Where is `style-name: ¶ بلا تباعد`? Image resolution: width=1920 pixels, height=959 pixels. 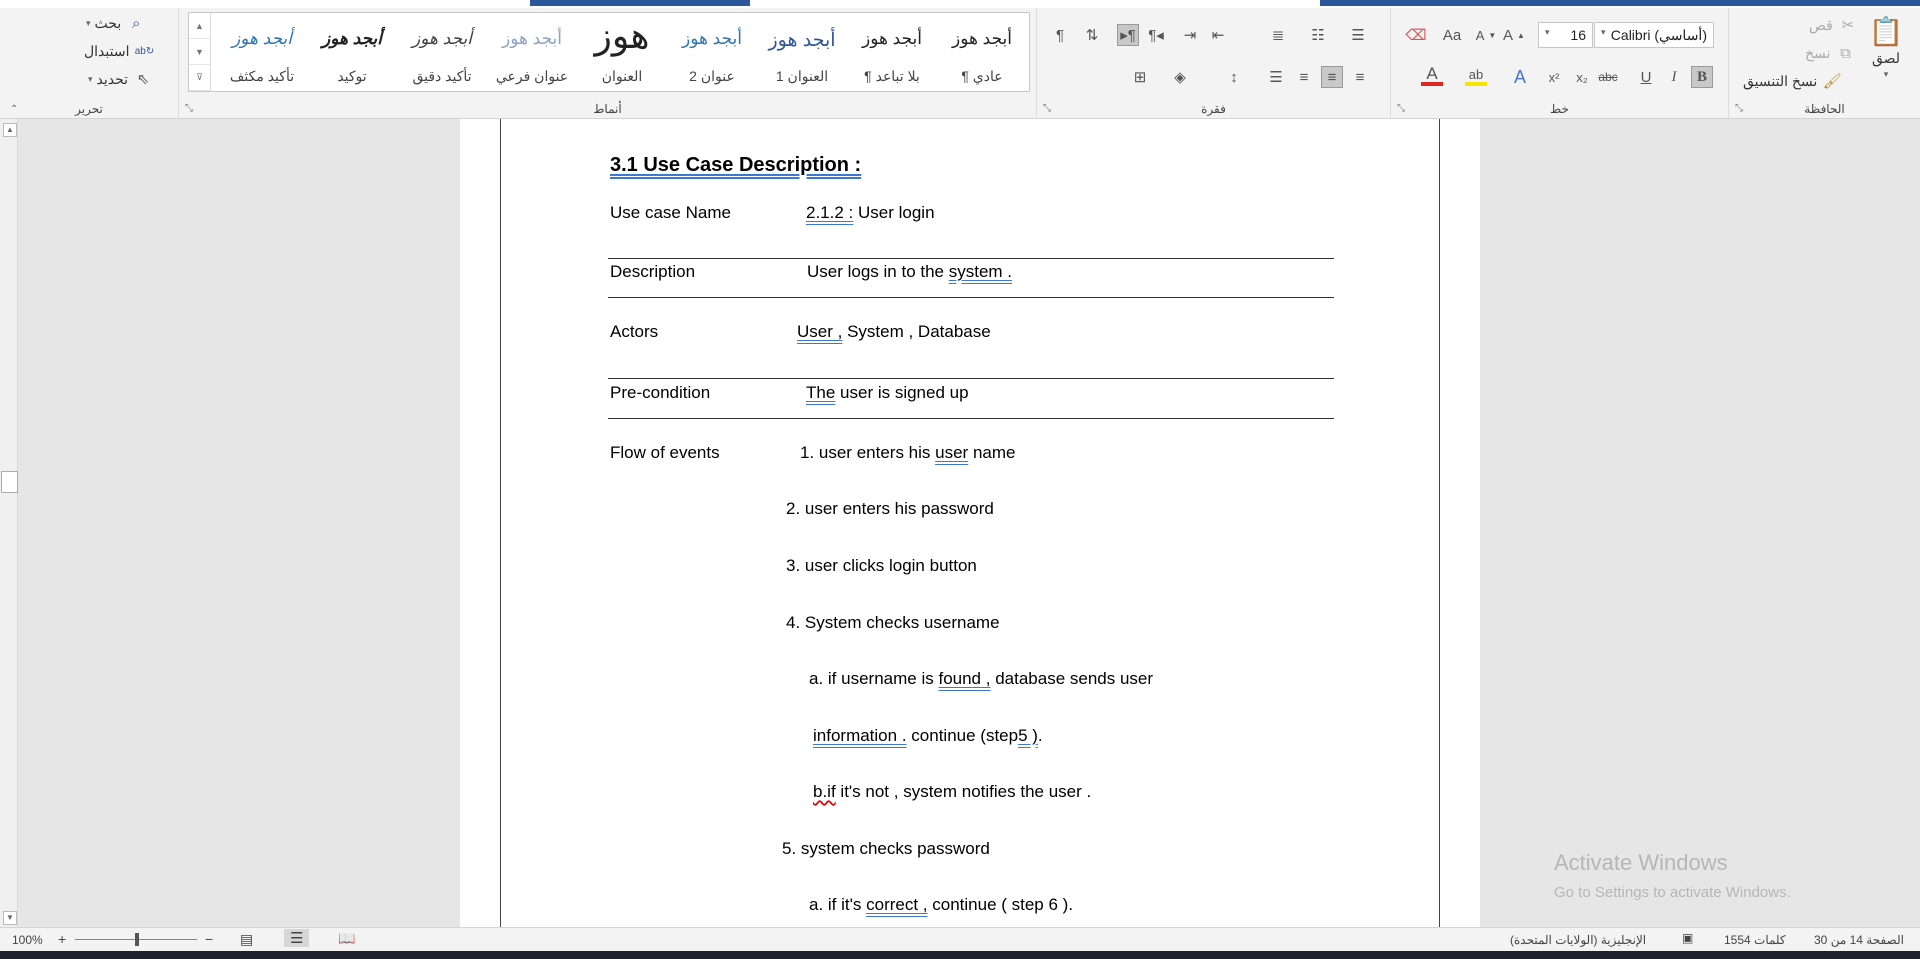 style-name: ¶ بلا تباعد is located at coordinates (892, 76).